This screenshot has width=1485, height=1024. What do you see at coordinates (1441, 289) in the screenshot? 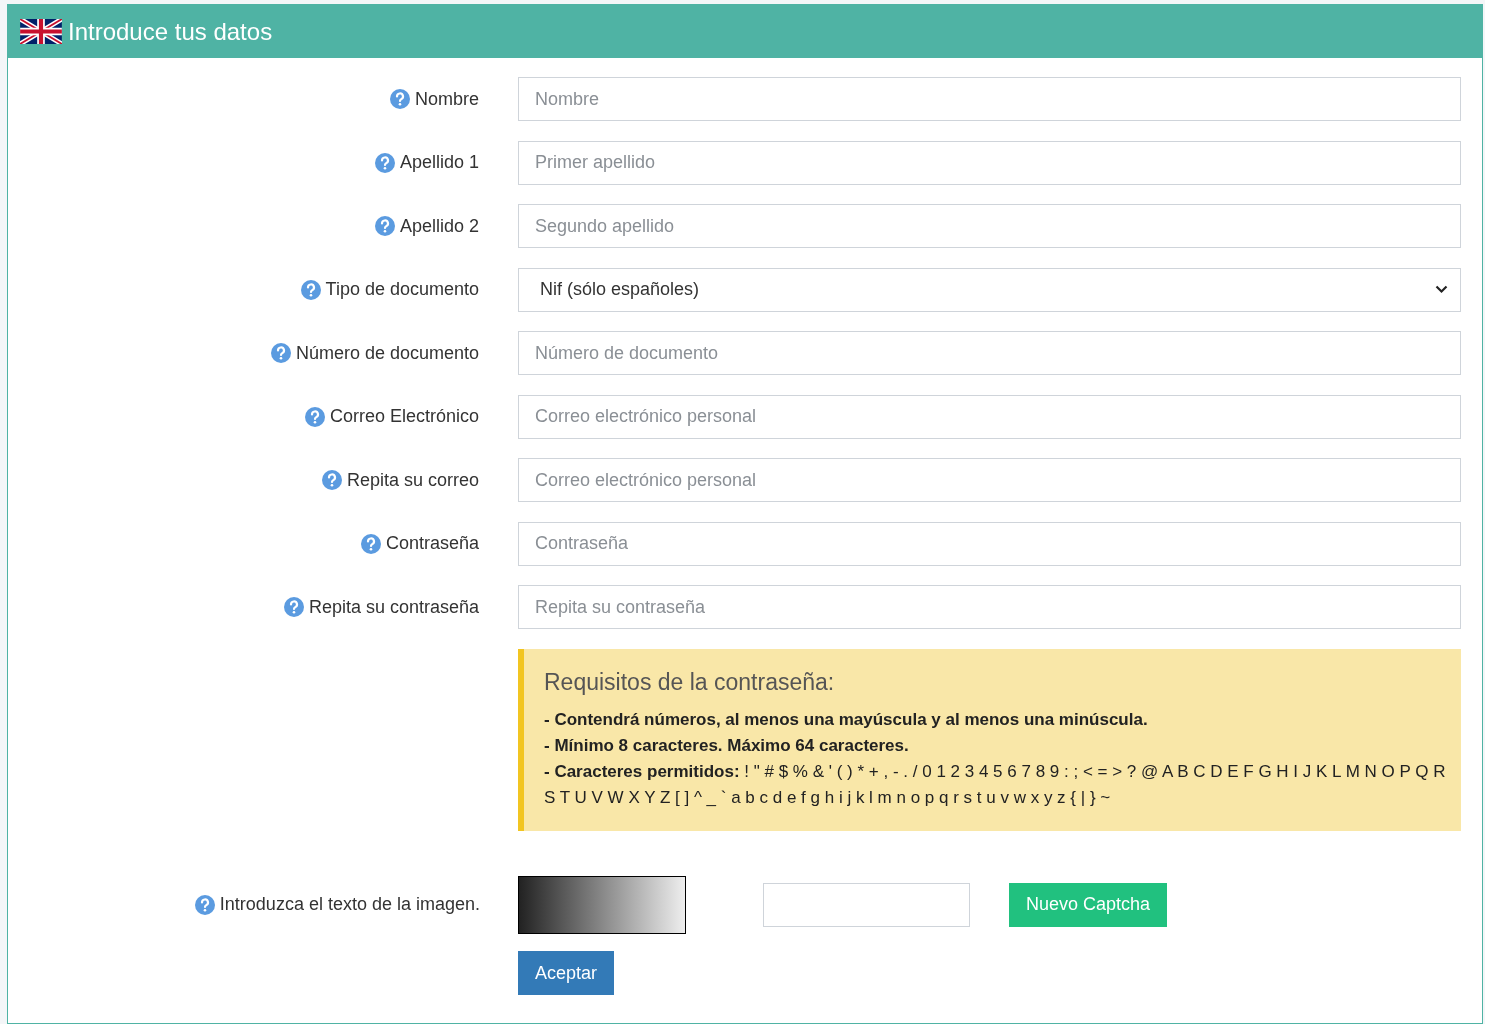
I see `chevron-down-icon` at bounding box center [1441, 289].